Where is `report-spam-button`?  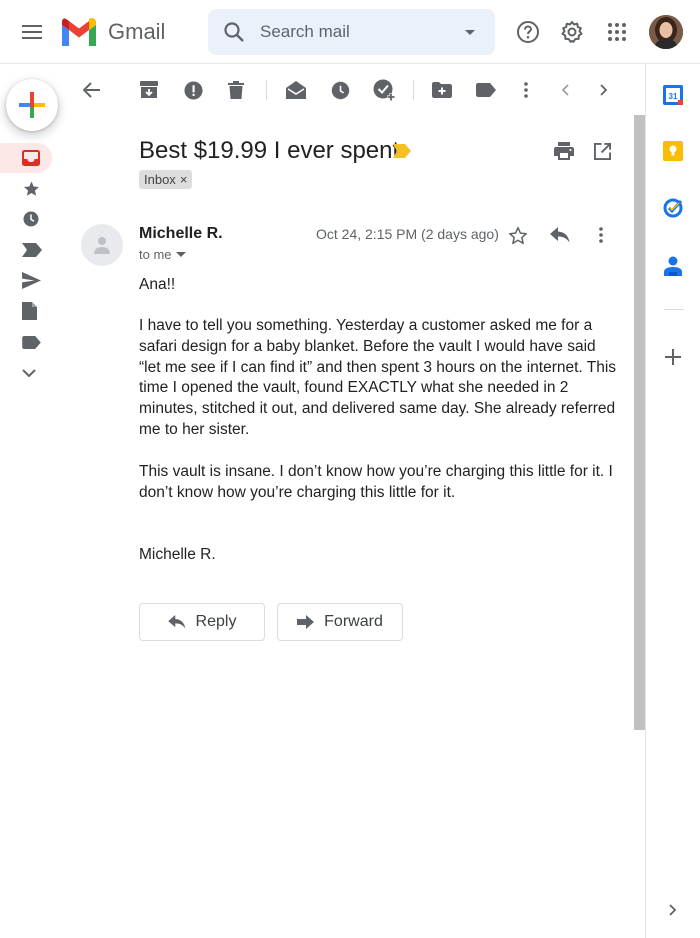
report-spam-button is located at coordinates (193, 90).